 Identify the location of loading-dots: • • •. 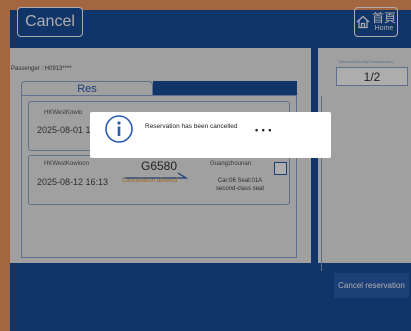
(263, 130).